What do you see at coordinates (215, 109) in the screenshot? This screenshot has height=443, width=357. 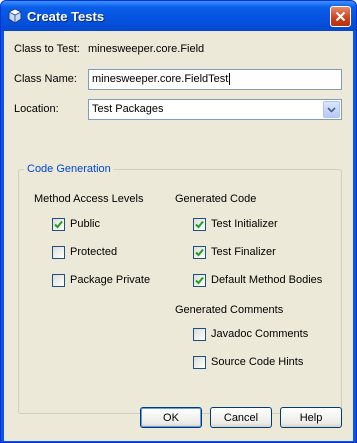 I see `location-select: Test Packages` at bounding box center [215, 109].